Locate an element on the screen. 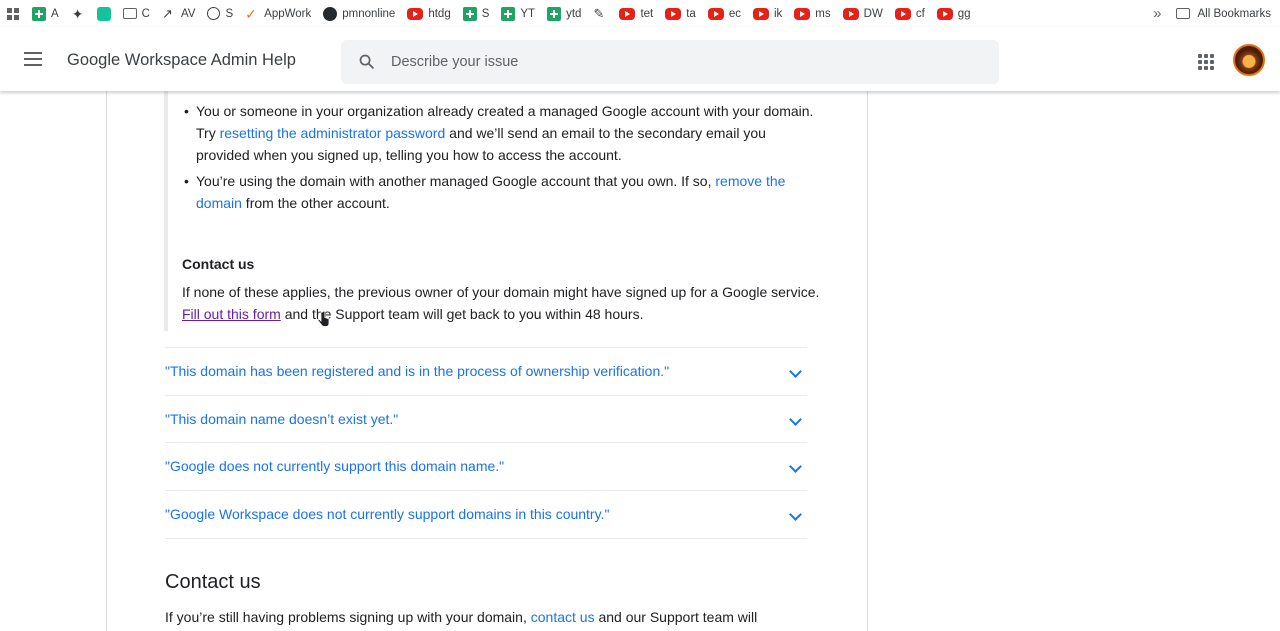  bookmark-item: gg is located at coordinates (954, 13).